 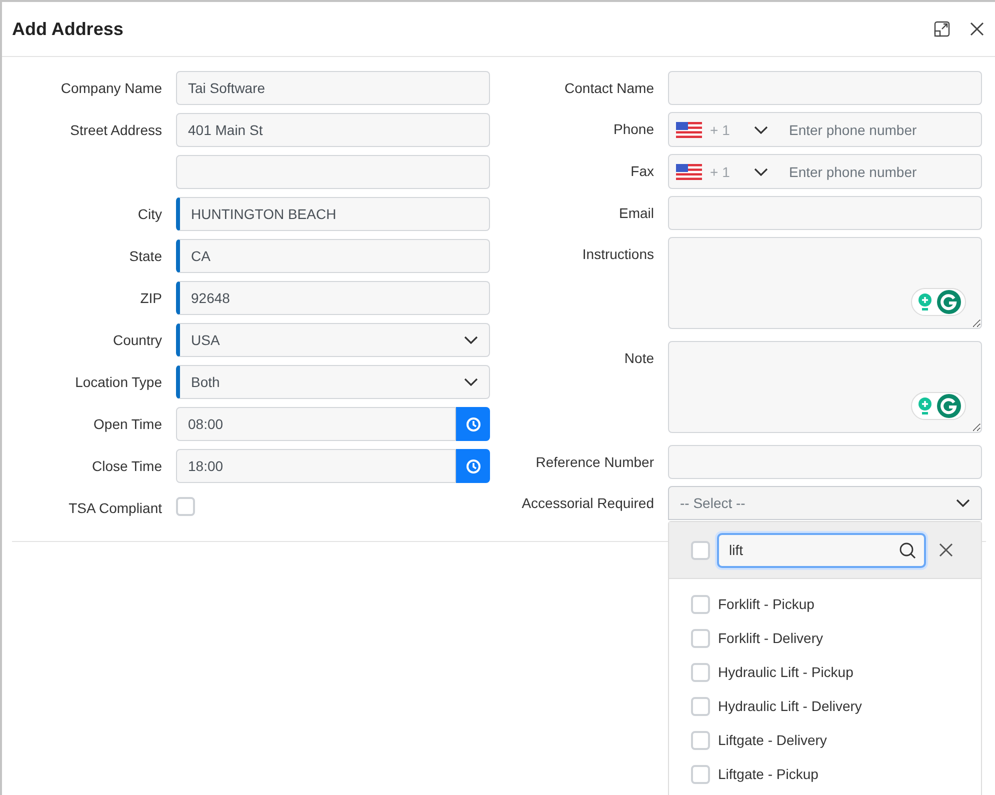 I want to click on text-field: CA, so click(x=333, y=256).